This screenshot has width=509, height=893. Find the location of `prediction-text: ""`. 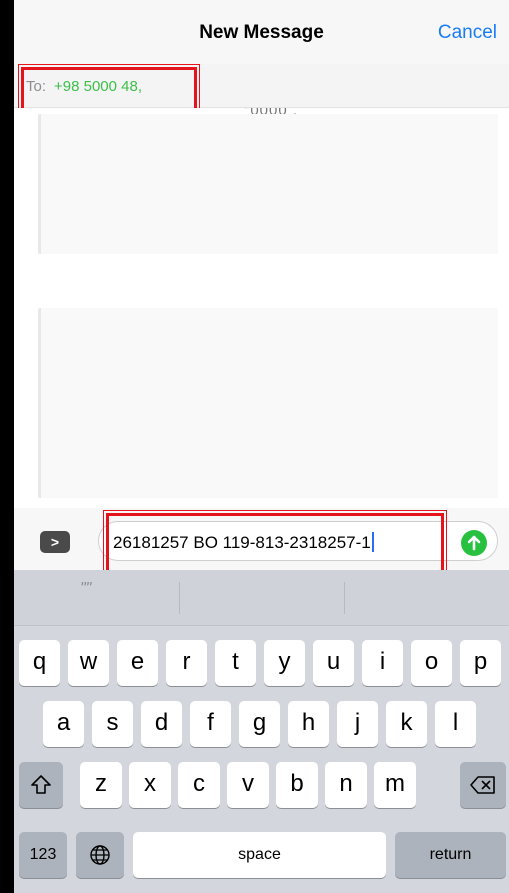

prediction-text: "" is located at coordinates (86, 588).